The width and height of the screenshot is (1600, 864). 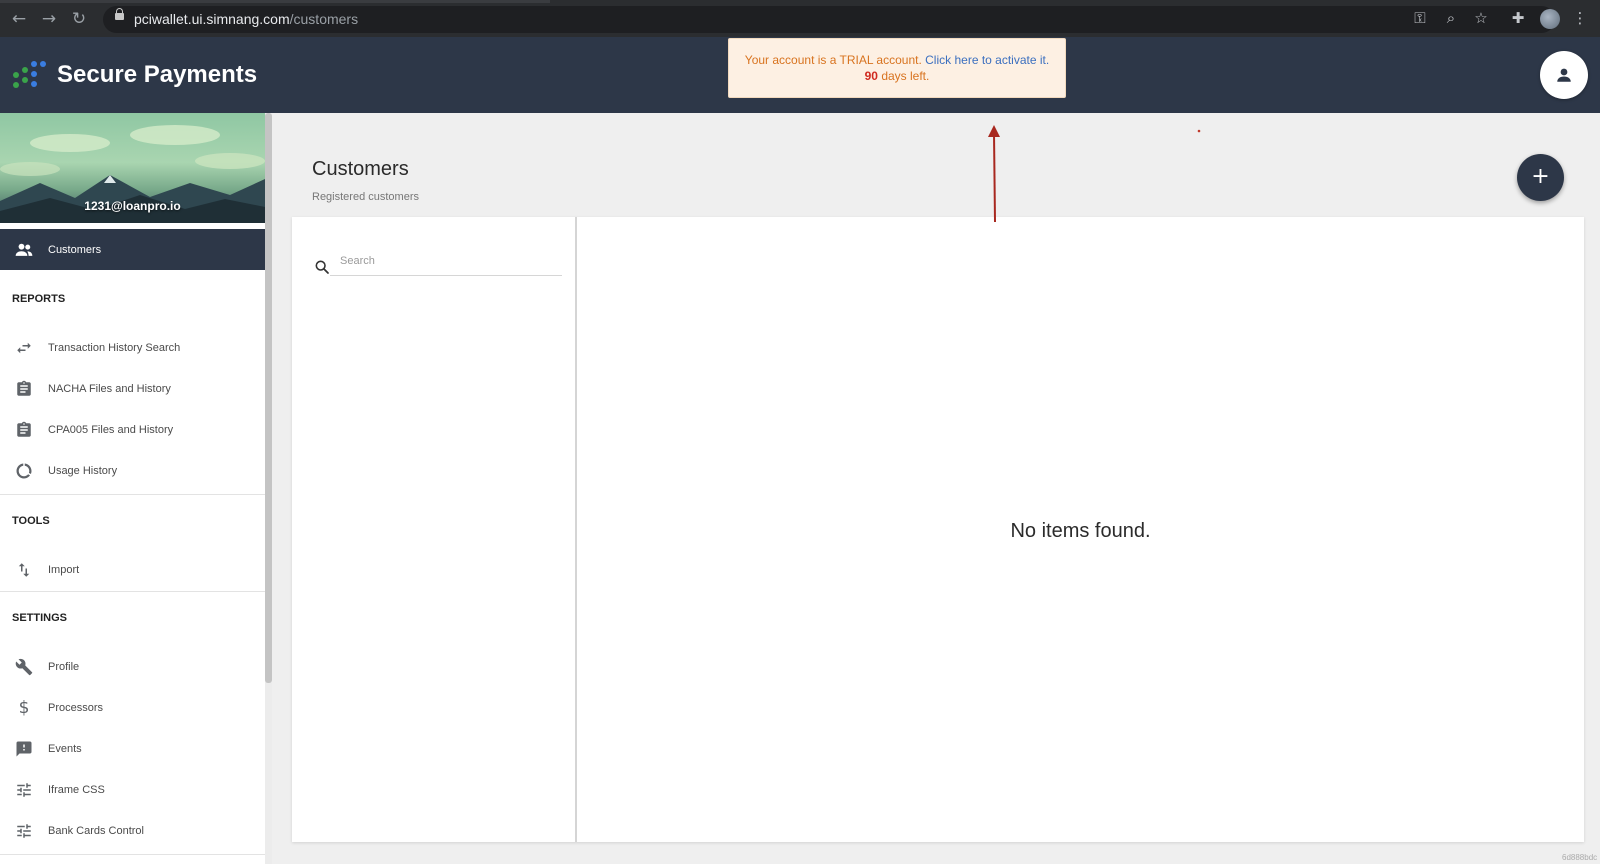 What do you see at coordinates (1481, 18) in the screenshot?
I see `star-icon: ☆` at bounding box center [1481, 18].